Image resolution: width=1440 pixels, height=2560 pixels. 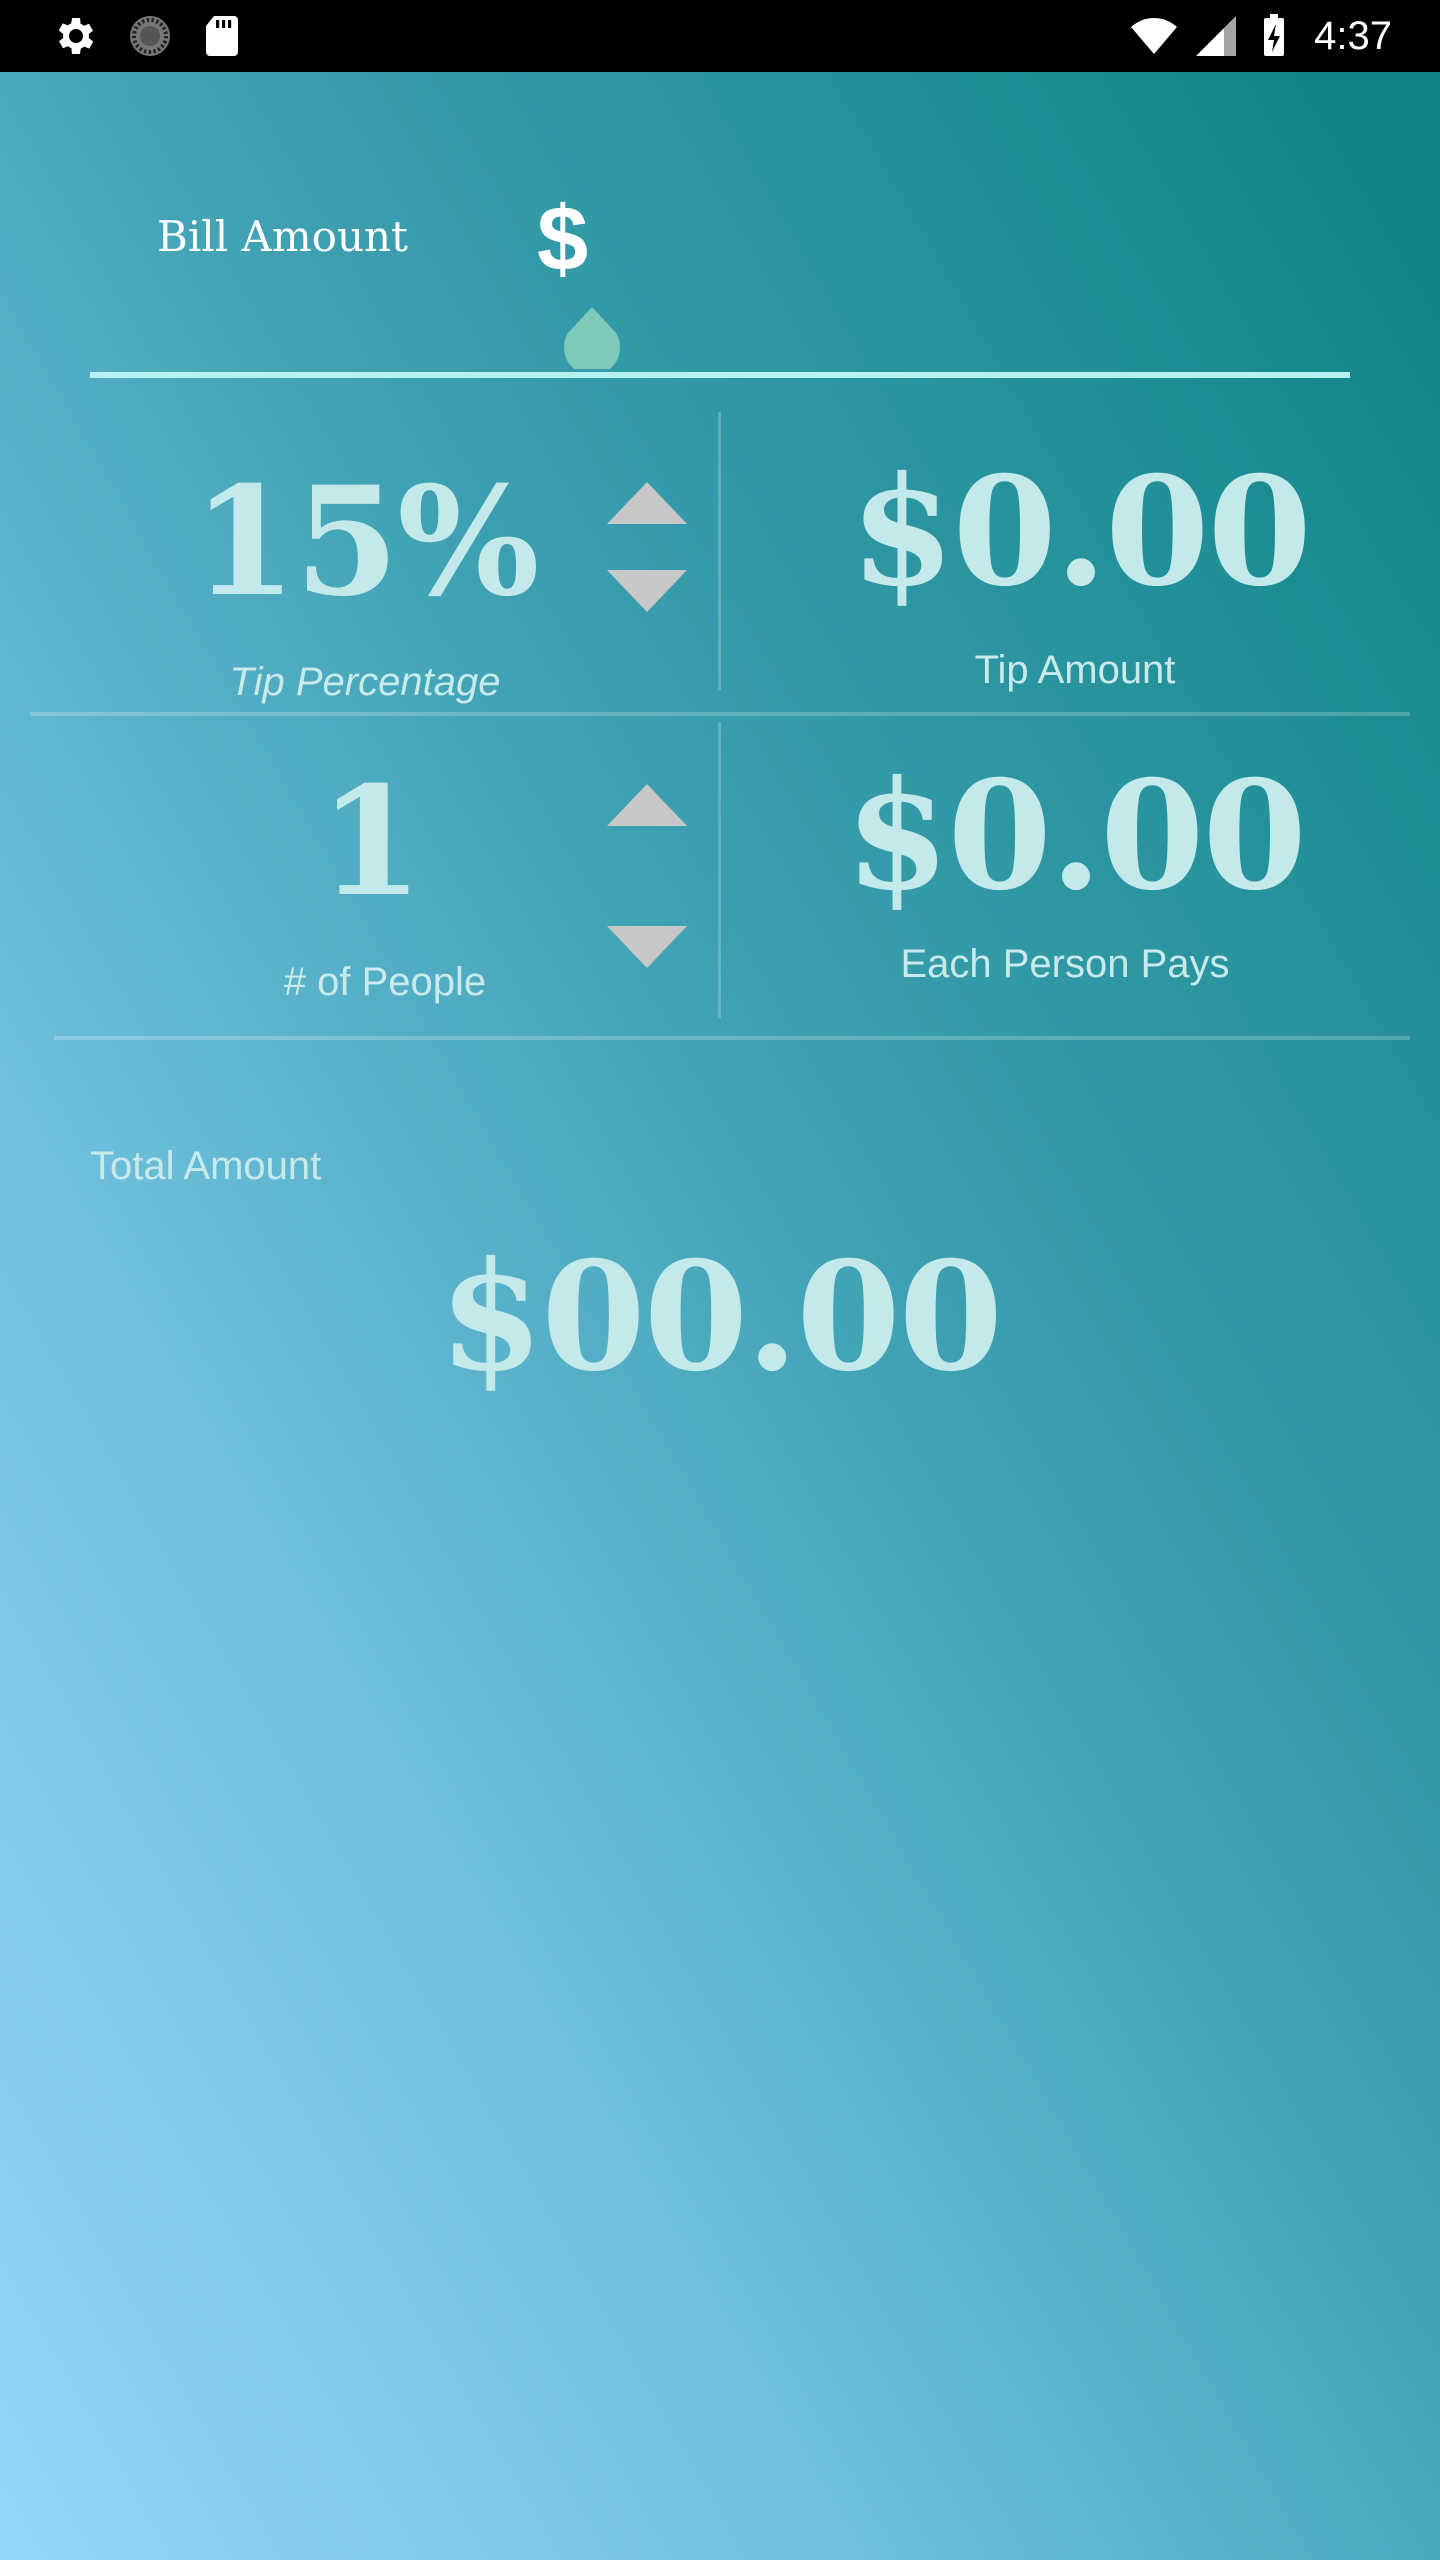 What do you see at coordinates (647, 947) in the screenshot?
I see `people-decrease-button` at bounding box center [647, 947].